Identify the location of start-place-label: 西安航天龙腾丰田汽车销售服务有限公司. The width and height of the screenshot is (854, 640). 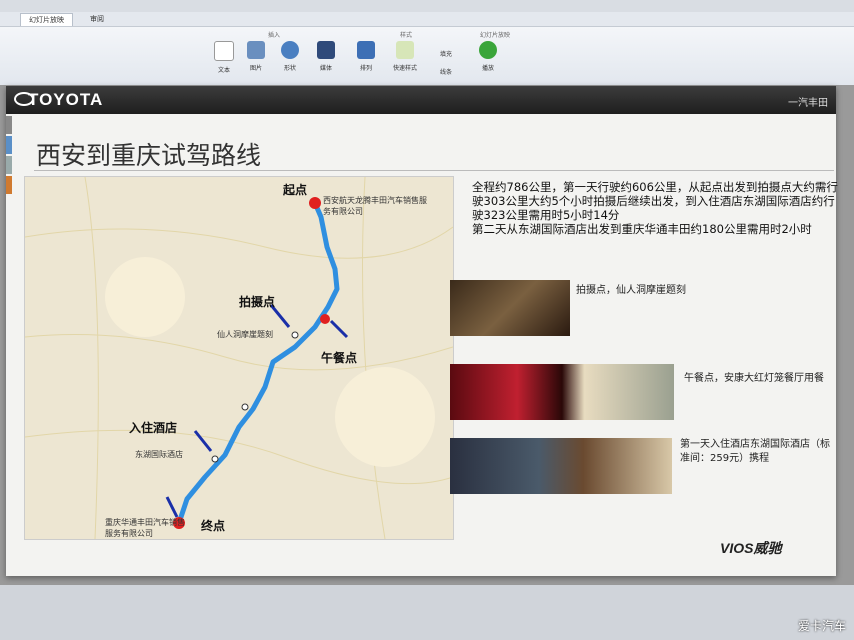
(375, 206).